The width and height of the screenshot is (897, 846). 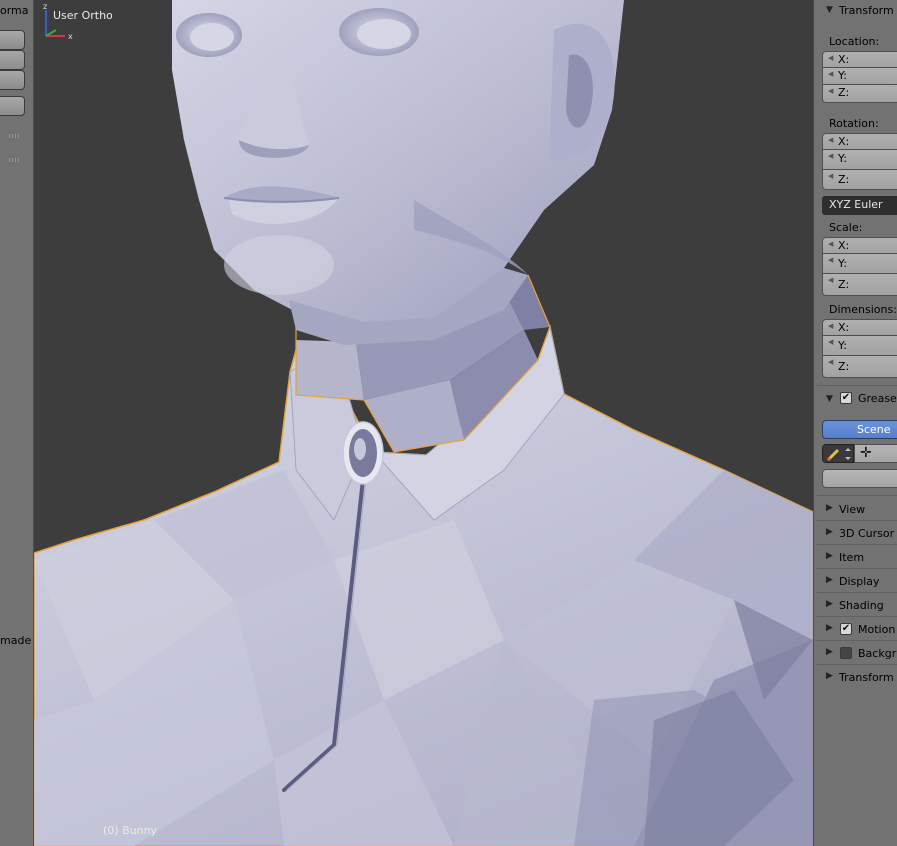 What do you see at coordinates (859, 205) in the screenshot?
I see `rotation-mode-select: XYZ Euler` at bounding box center [859, 205].